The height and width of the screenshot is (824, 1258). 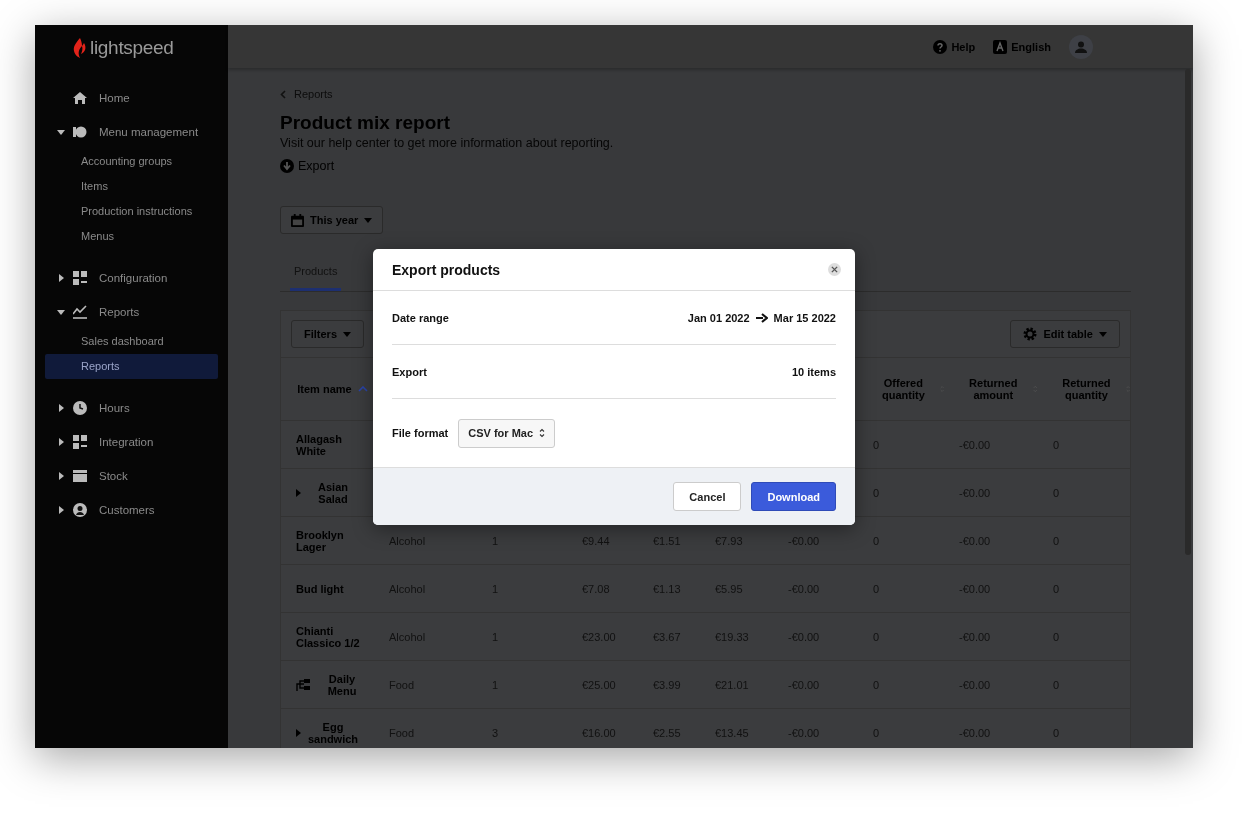 What do you see at coordinates (80, 476) in the screenshot?
I see `drawer-icon` at bounding box center [80, 476].